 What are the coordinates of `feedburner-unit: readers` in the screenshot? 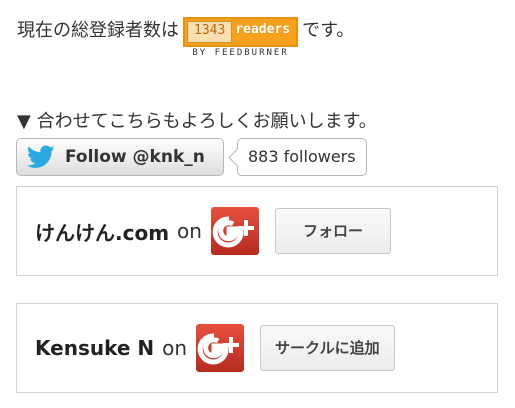 It's located at (263, 29).